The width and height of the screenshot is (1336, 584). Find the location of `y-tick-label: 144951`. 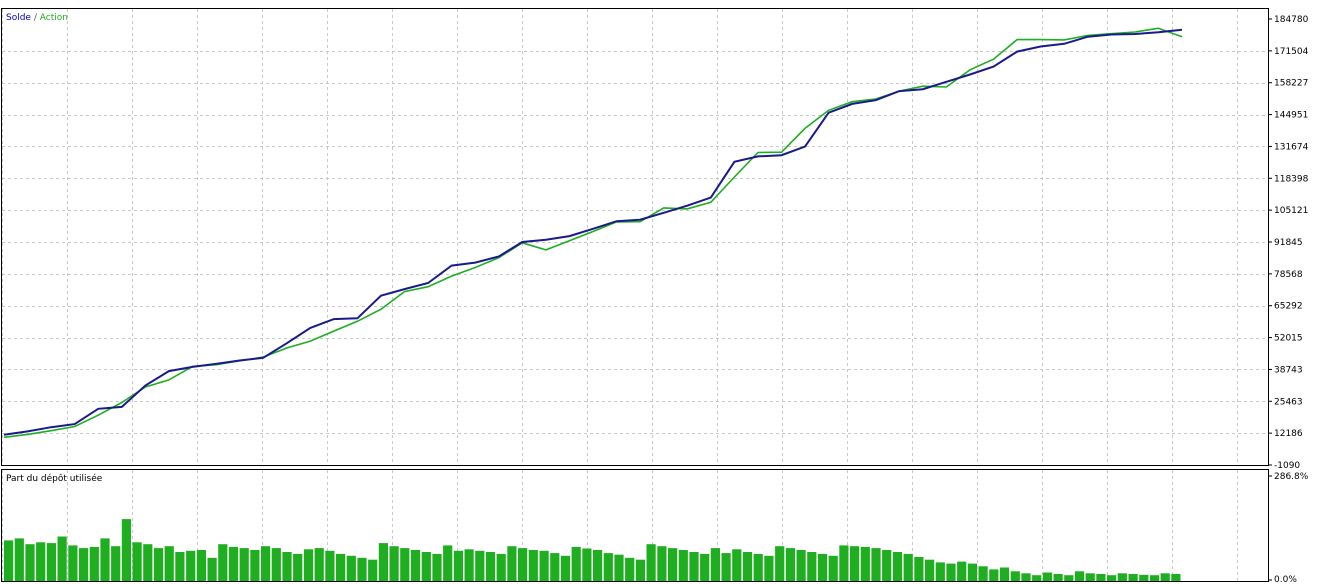

y-tick-label: 144951 is located at coordinates (1291, 116).